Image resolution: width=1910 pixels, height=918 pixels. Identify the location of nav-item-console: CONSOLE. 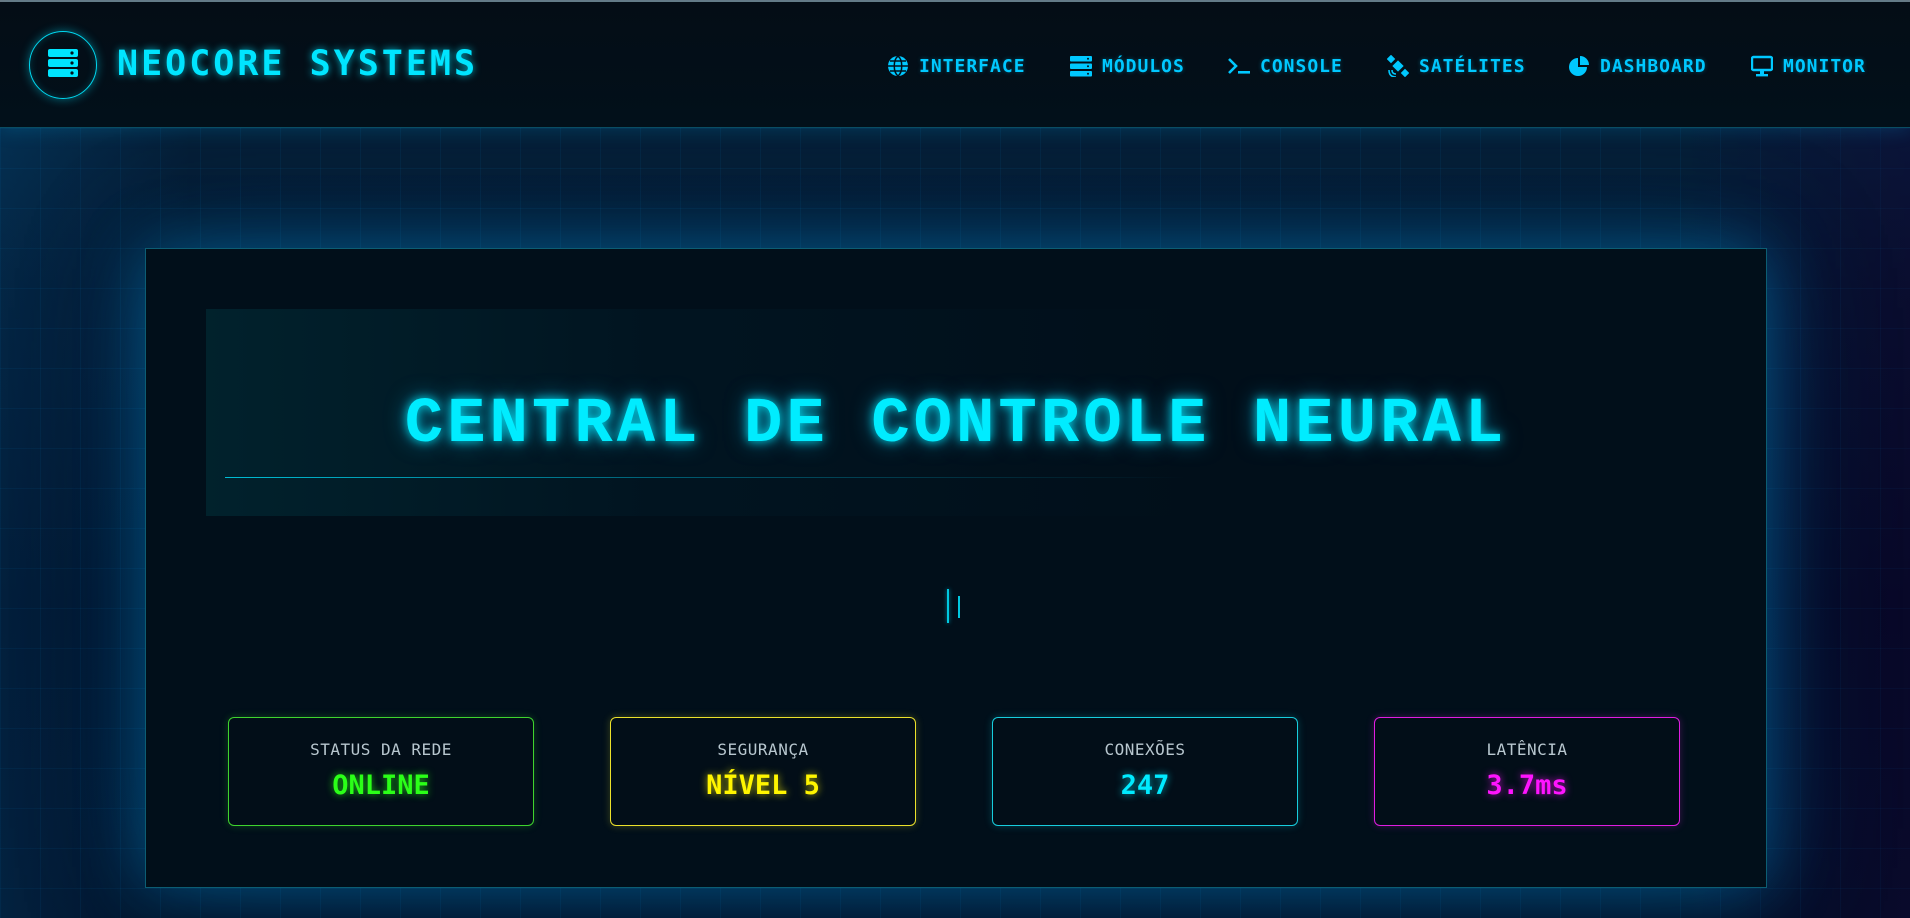
(1285, 66).